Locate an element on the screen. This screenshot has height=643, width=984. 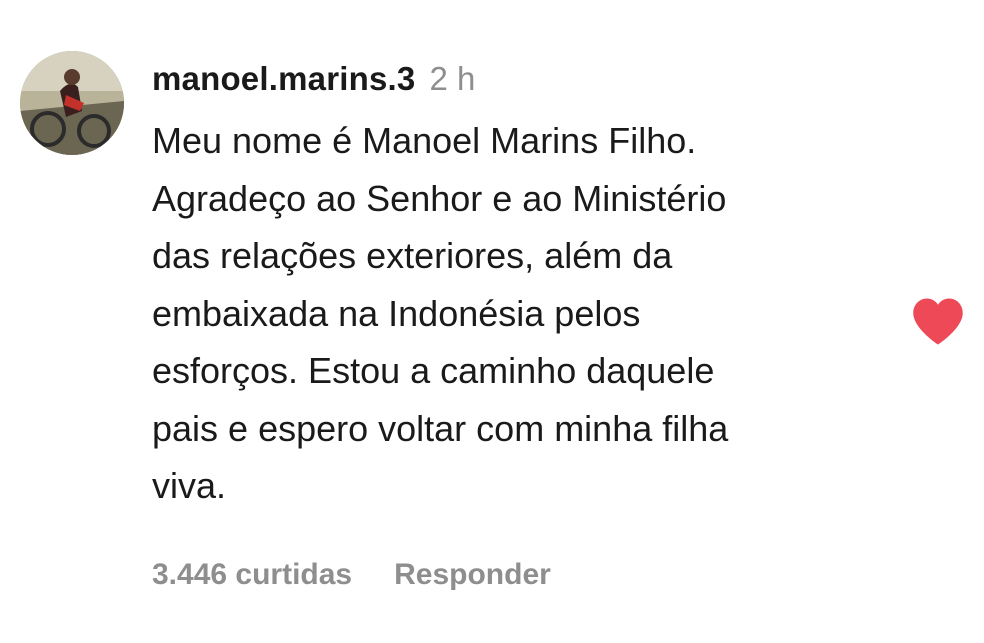
reply-button: Responder is located at coordinates (472, 575).